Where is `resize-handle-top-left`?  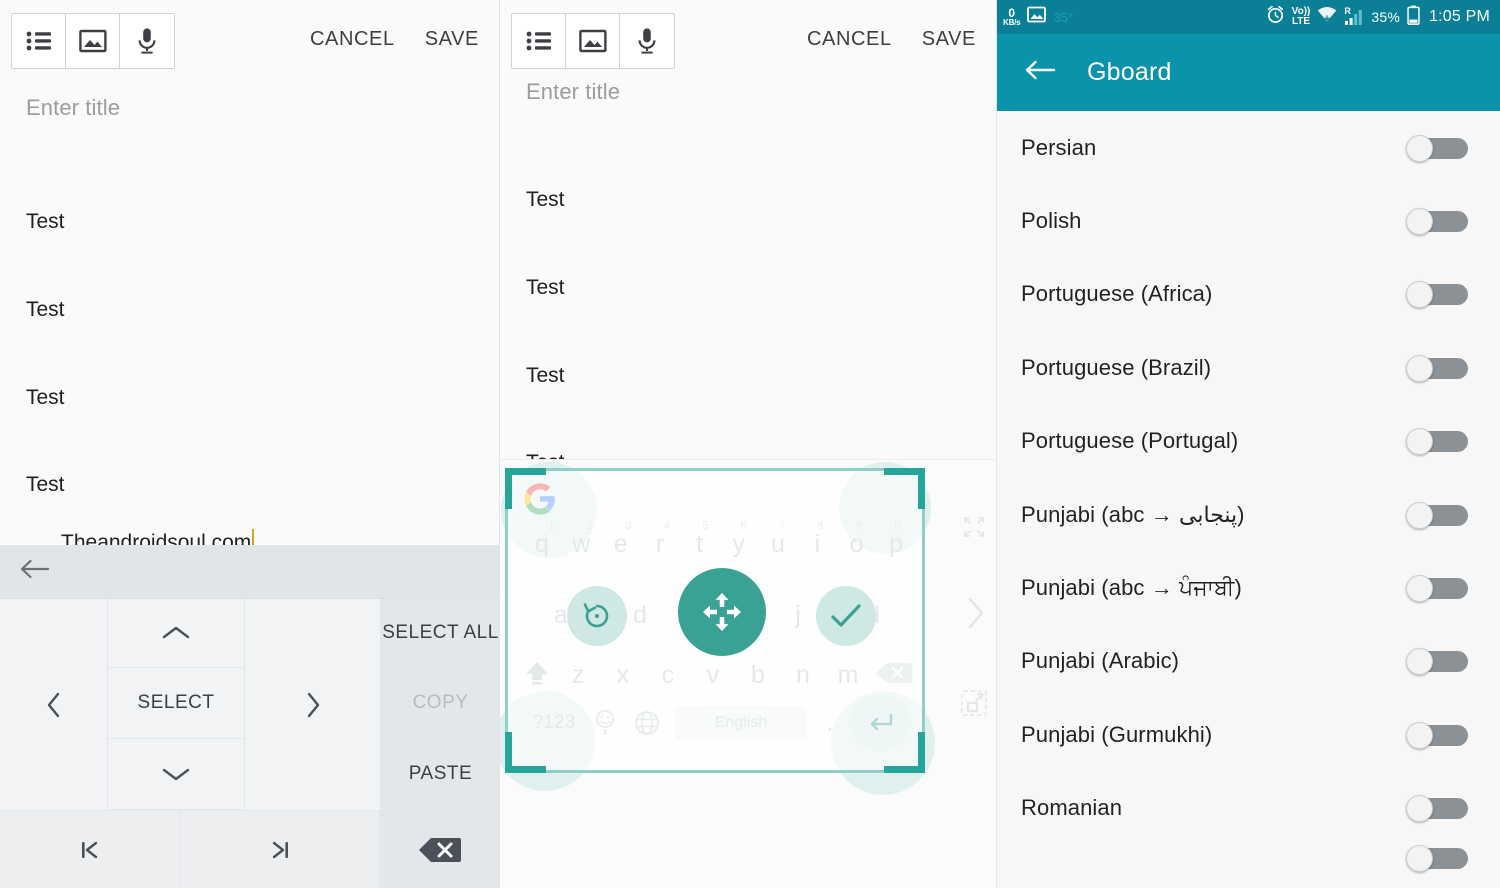
resize-handle-top-left is located at coordinates (525, 488).